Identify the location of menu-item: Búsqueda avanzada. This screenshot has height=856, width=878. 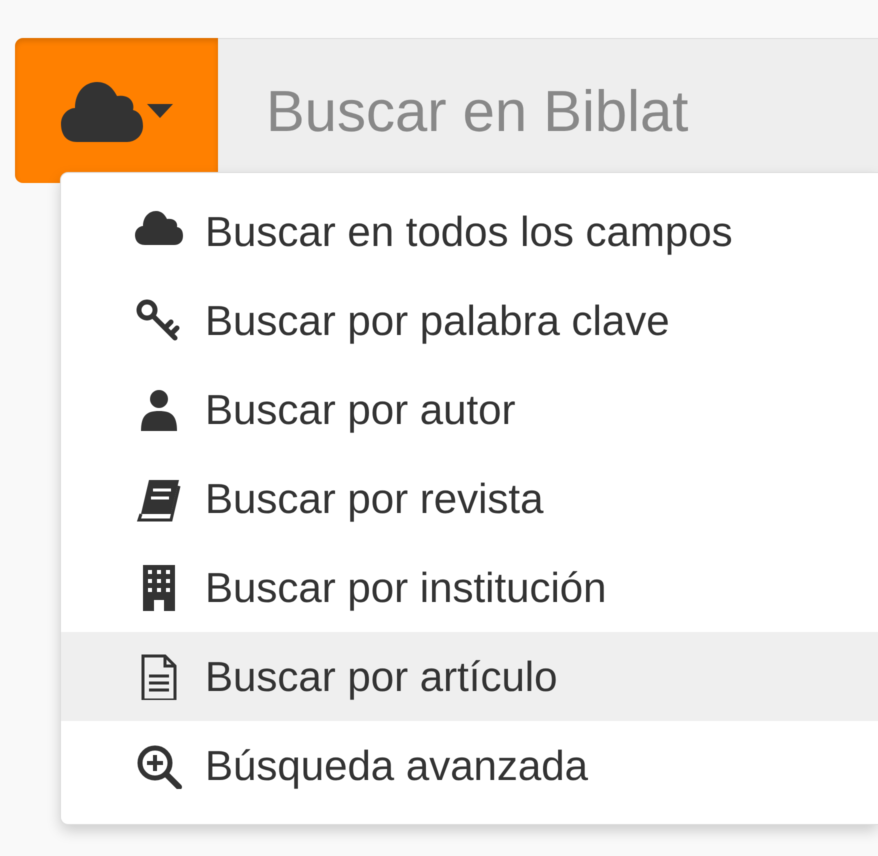
(469, 765).